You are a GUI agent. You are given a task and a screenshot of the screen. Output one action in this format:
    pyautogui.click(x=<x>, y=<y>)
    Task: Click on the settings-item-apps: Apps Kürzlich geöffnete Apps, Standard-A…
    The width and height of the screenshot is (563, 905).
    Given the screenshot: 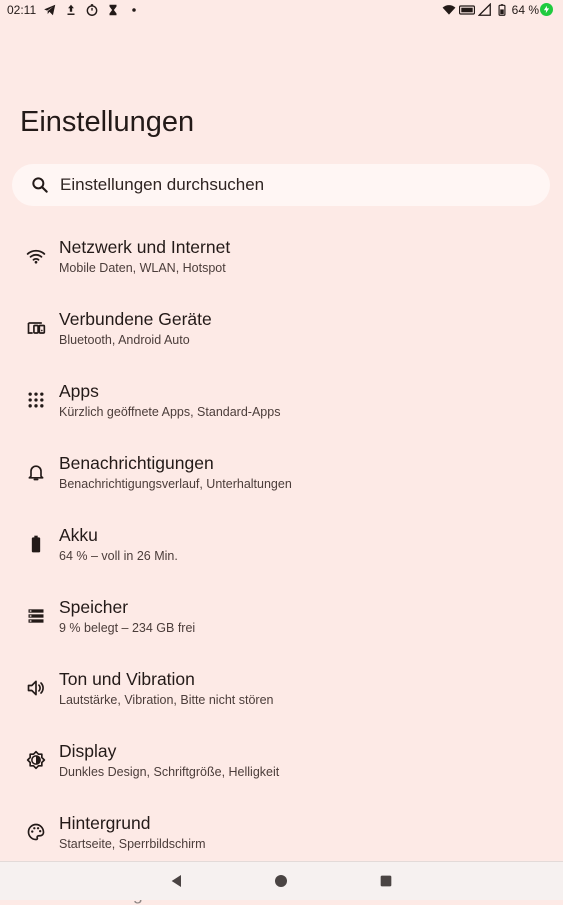 What is the action you would take?
    pyautogui.click(x=281, y=402)
    